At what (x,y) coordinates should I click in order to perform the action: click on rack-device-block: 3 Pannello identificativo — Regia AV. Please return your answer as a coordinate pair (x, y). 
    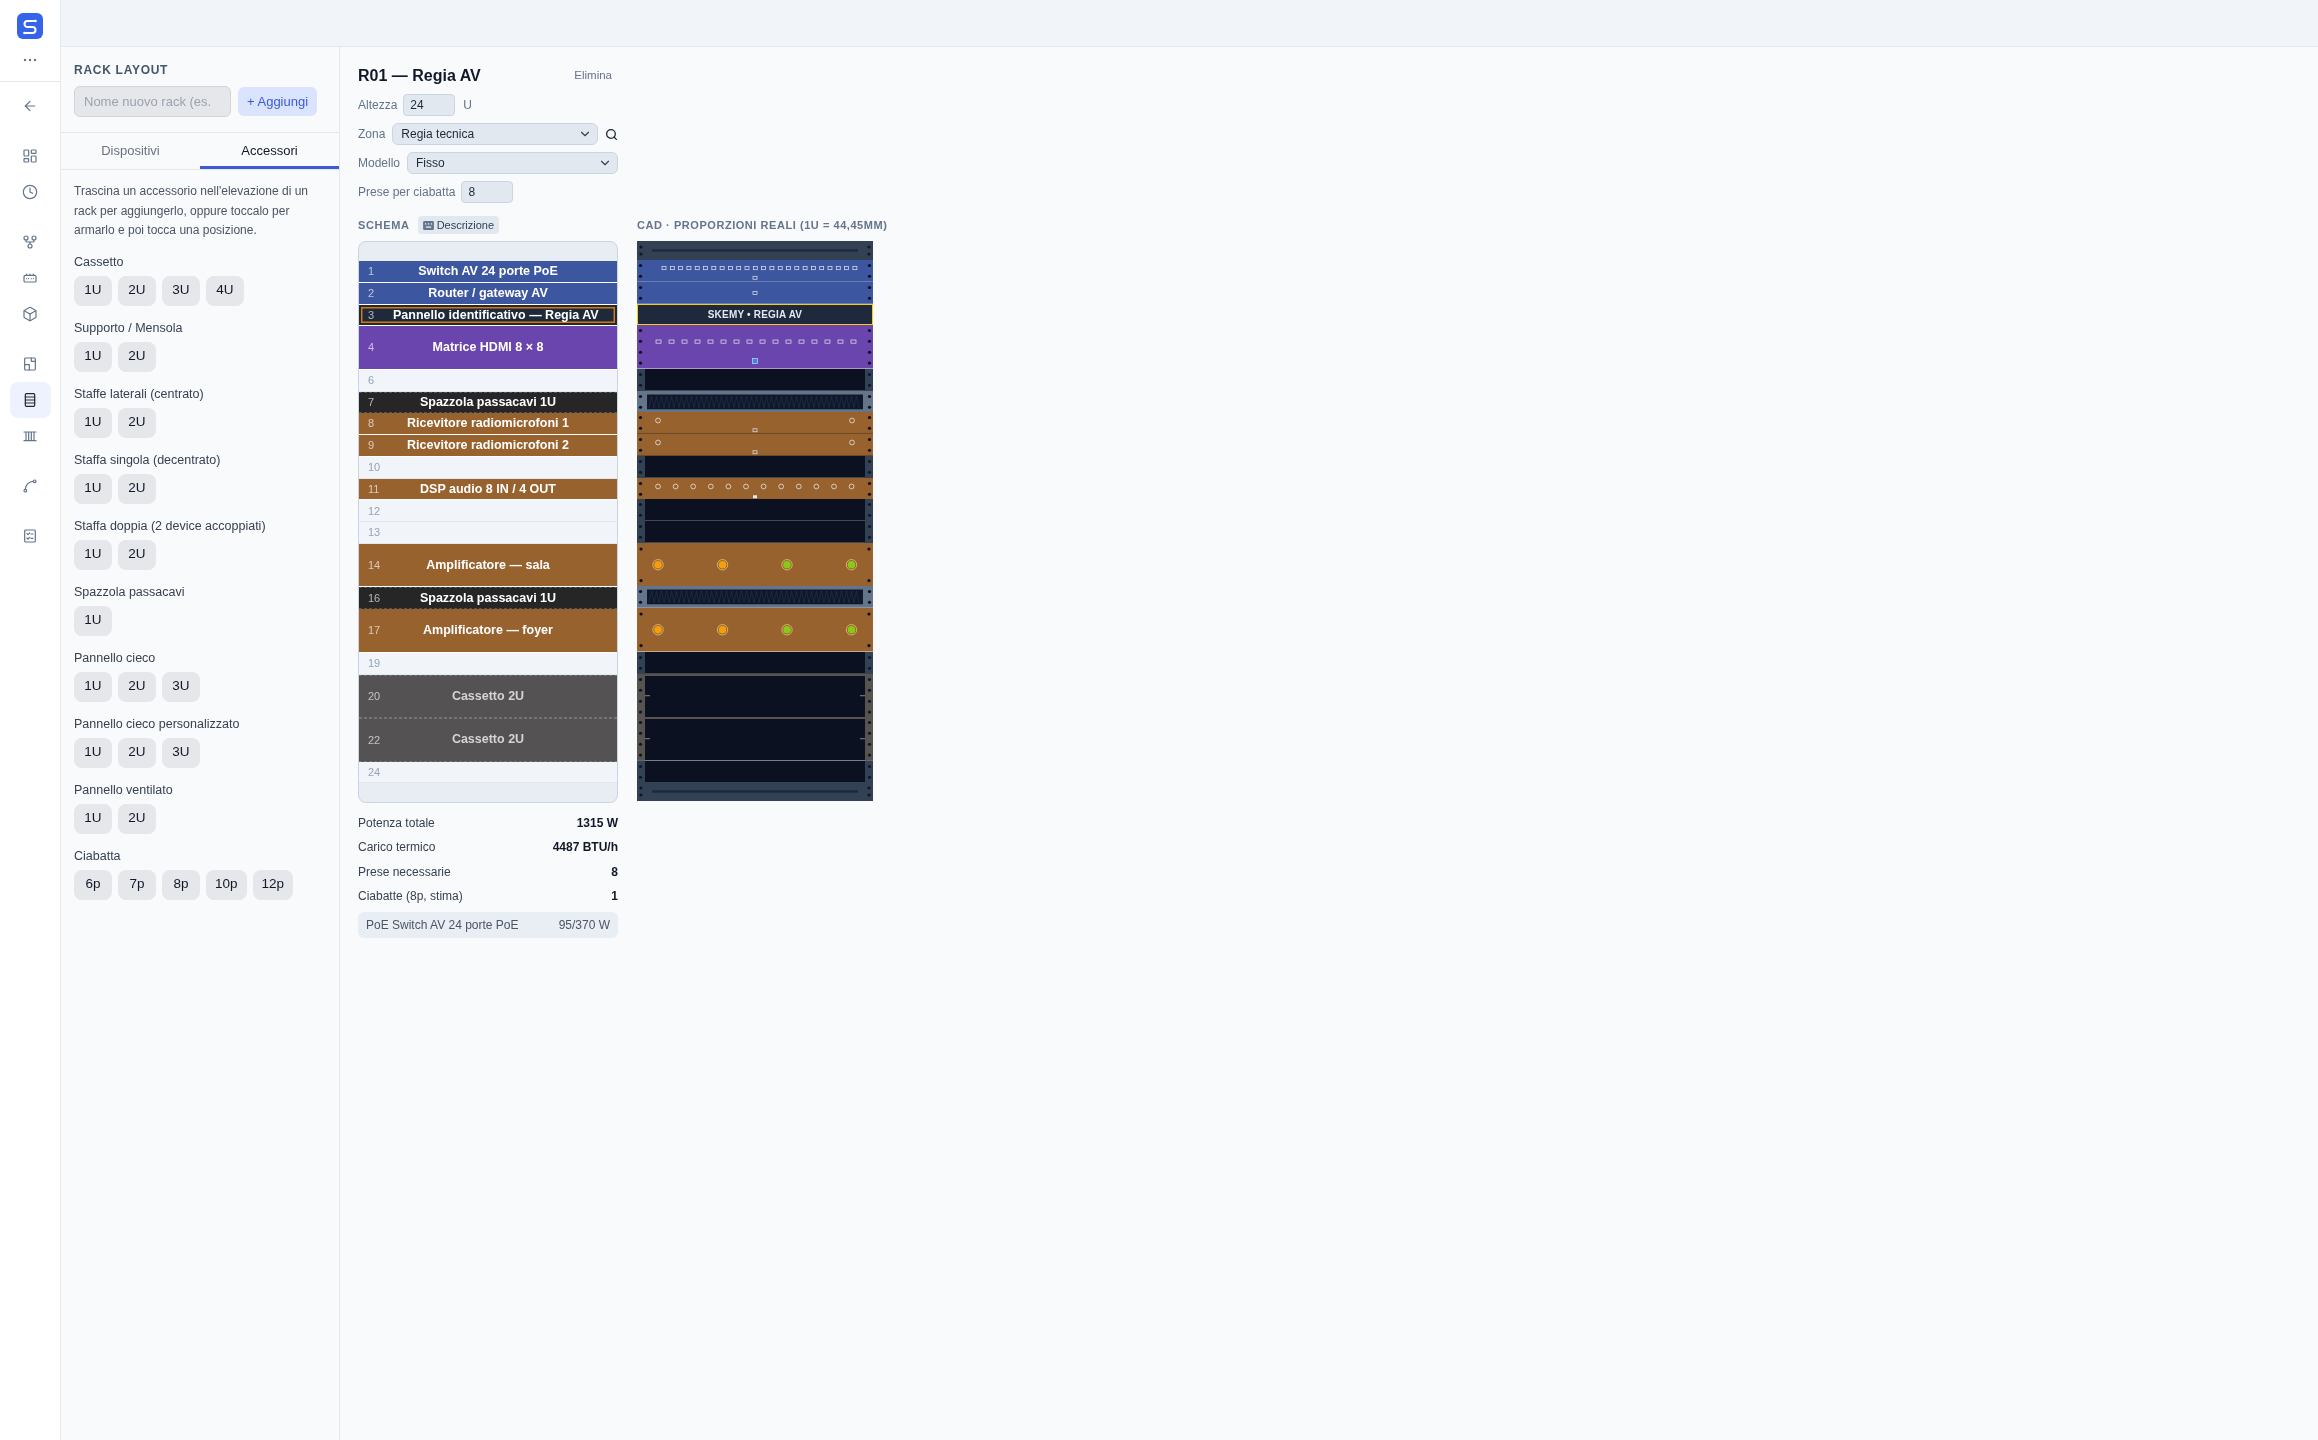
    Looking at the image, I should click on (488, 315).